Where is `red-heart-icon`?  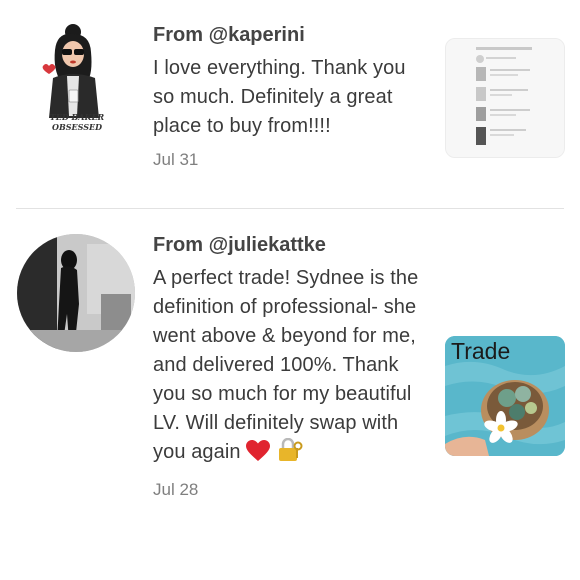 red-heart-icon is located at coordinates (258, 455).